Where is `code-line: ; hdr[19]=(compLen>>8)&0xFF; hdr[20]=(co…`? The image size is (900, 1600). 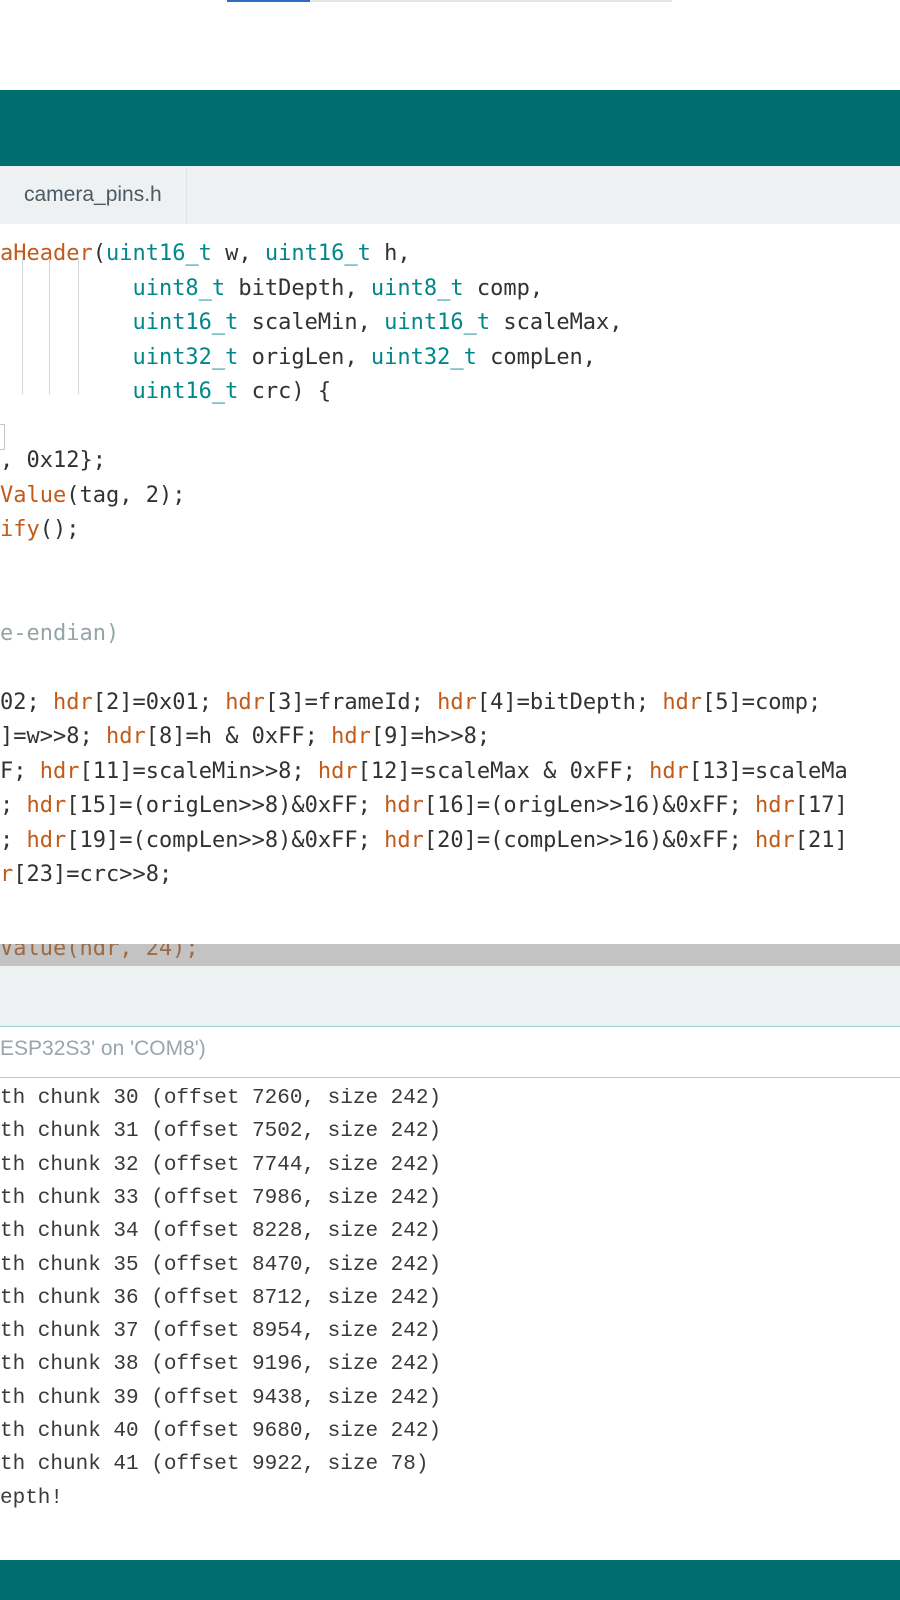 code-line: ; hdr[19]=(compLen>>8)&0xFF; hdr[20]=(co… is located at coordinates (424, 841).